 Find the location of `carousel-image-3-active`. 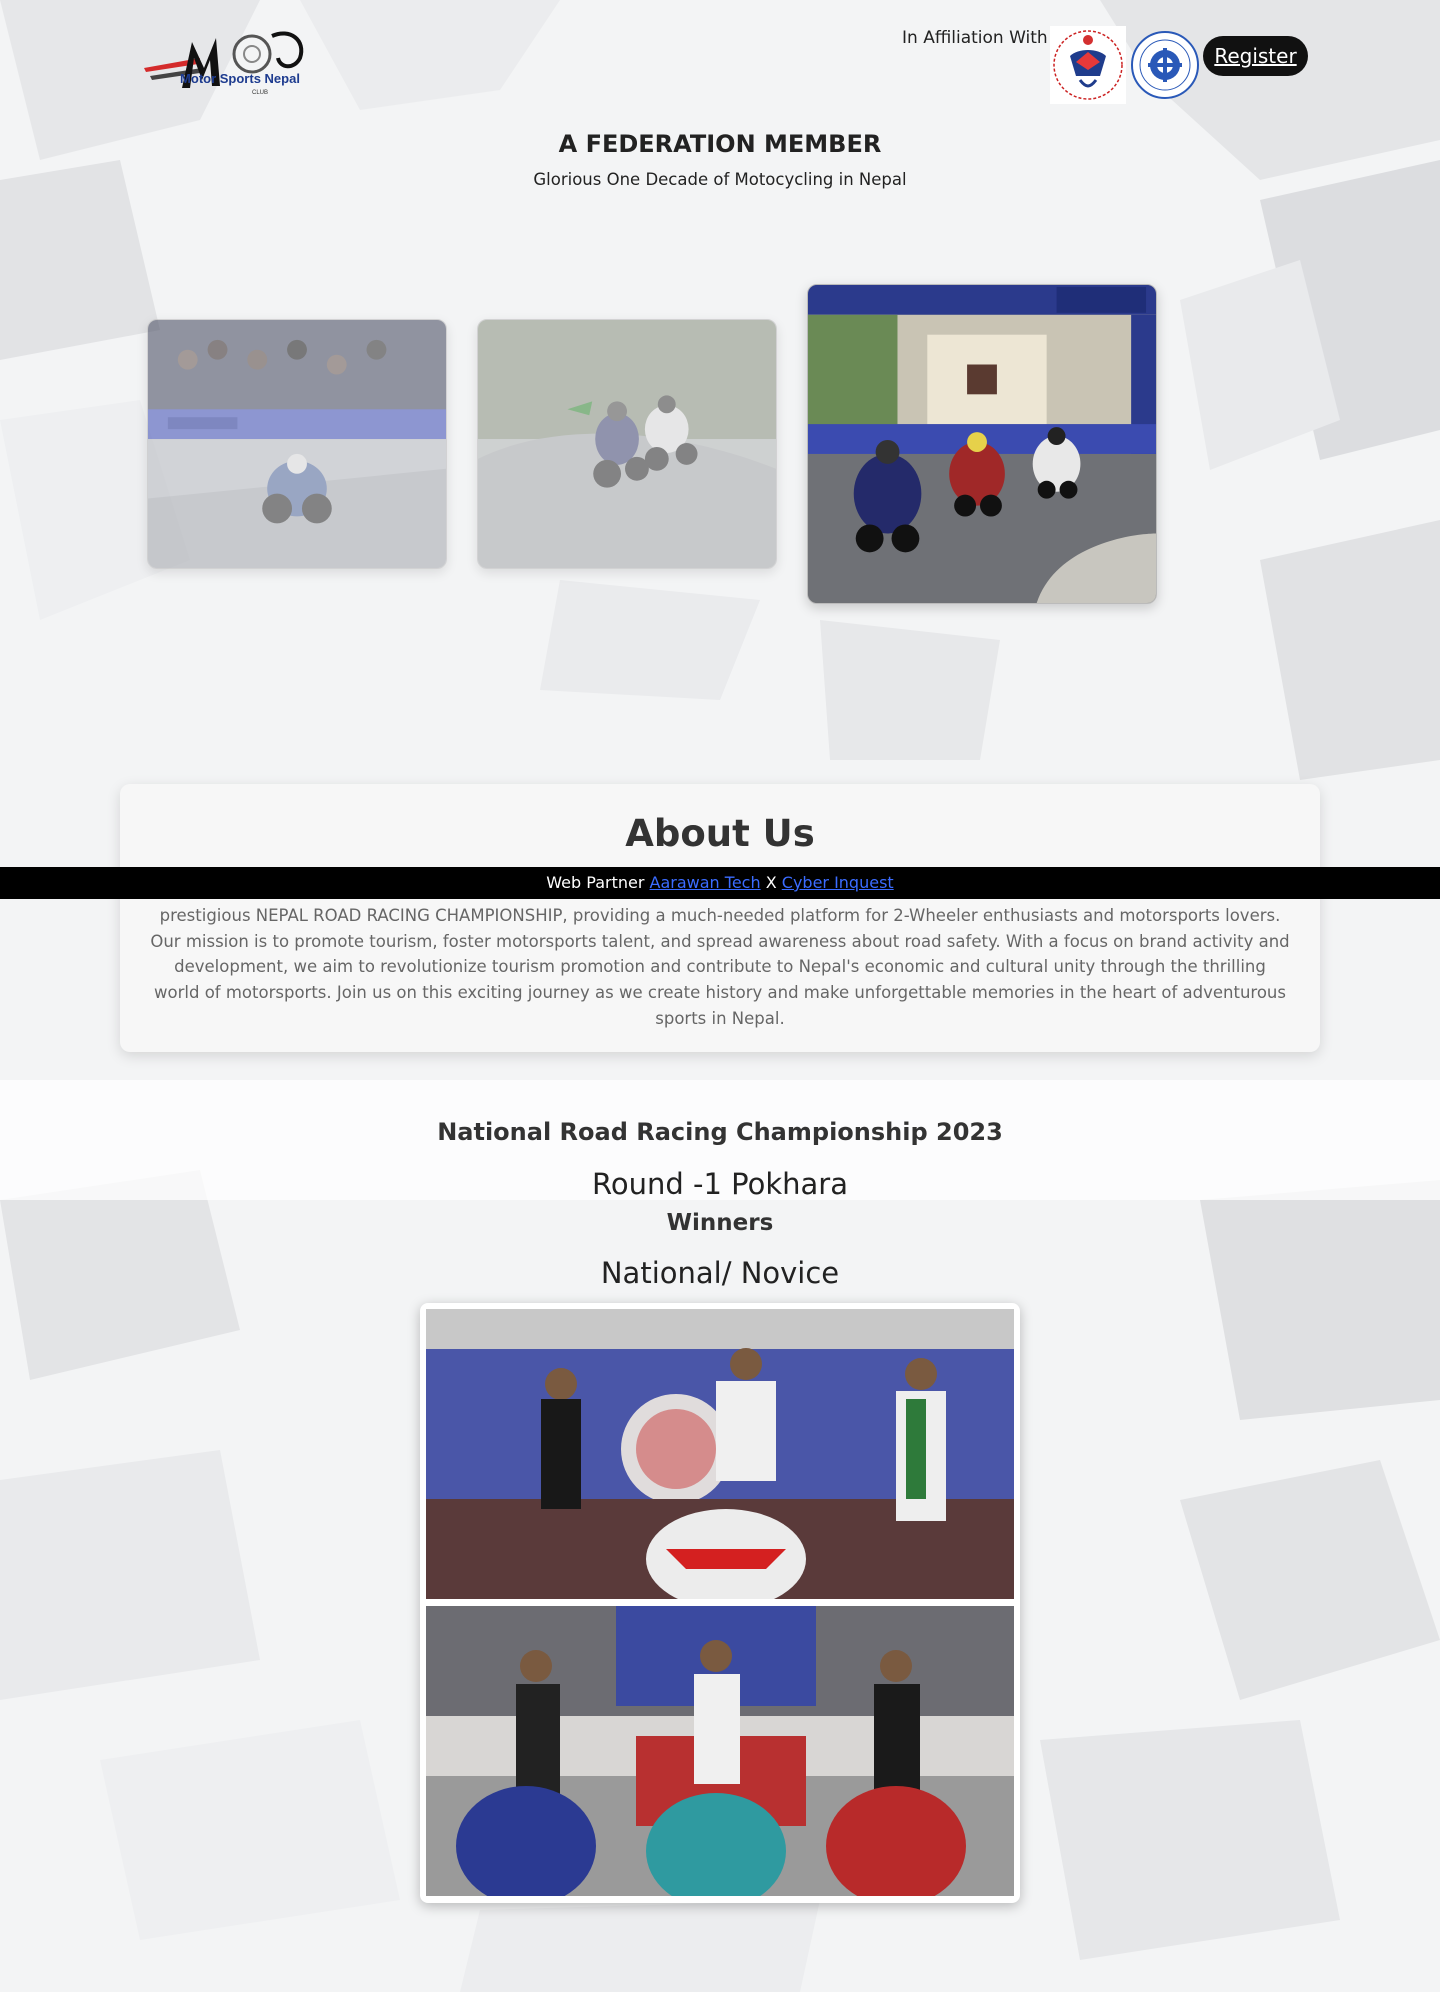

carousel-image-3-active is located at coordinates (982, 444).